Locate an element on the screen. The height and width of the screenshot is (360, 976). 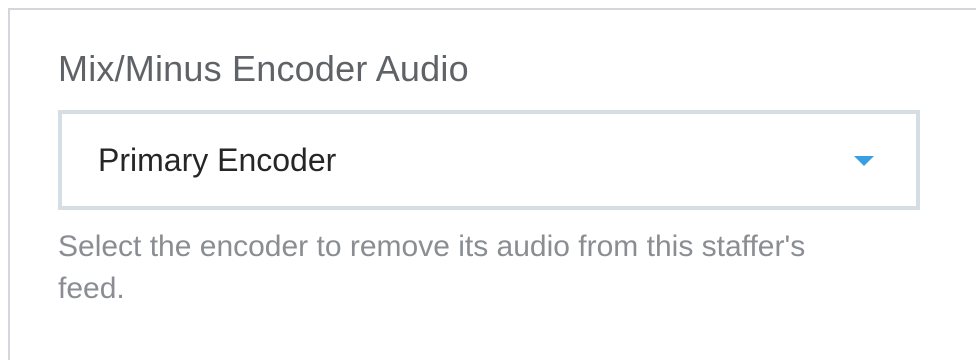
field-label: Mix/Minus Encoder Audio is located at coordinates (263, 68).